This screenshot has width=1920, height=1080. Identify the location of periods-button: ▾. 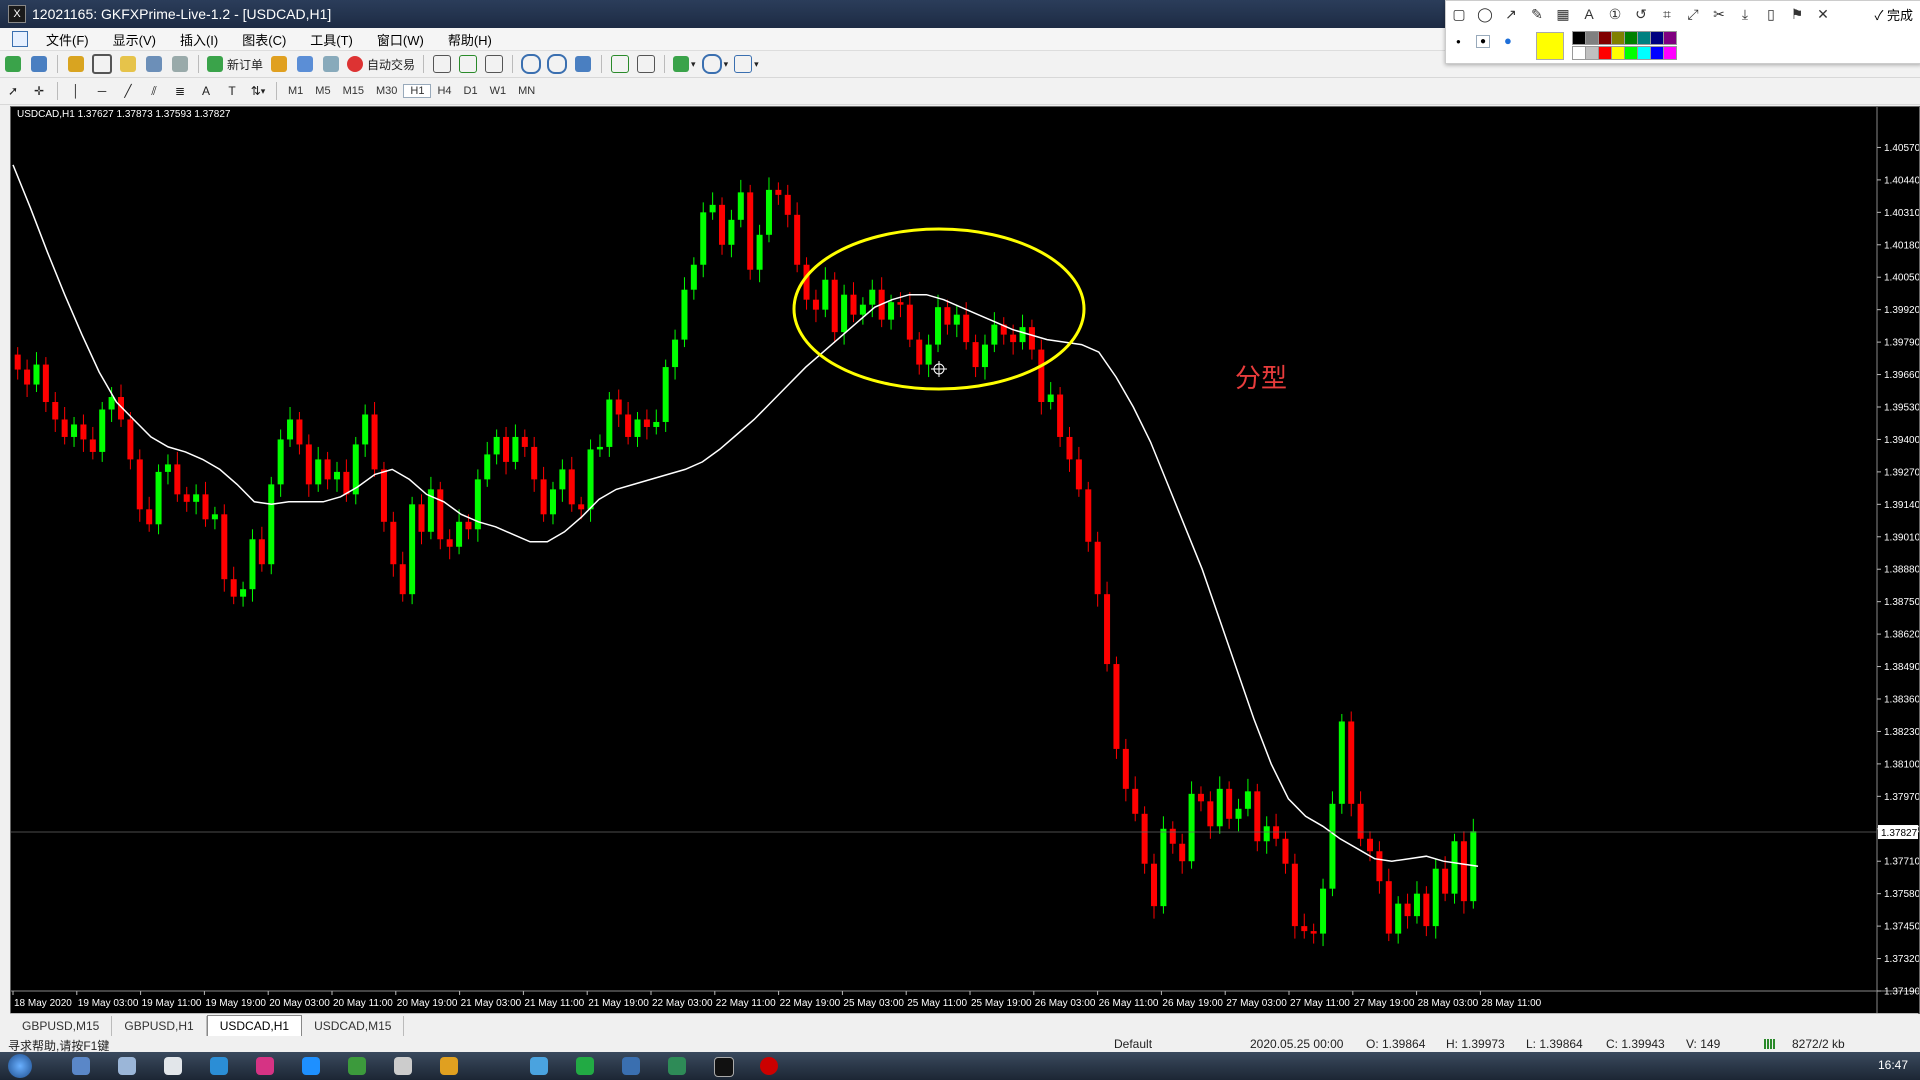
(714, 64).